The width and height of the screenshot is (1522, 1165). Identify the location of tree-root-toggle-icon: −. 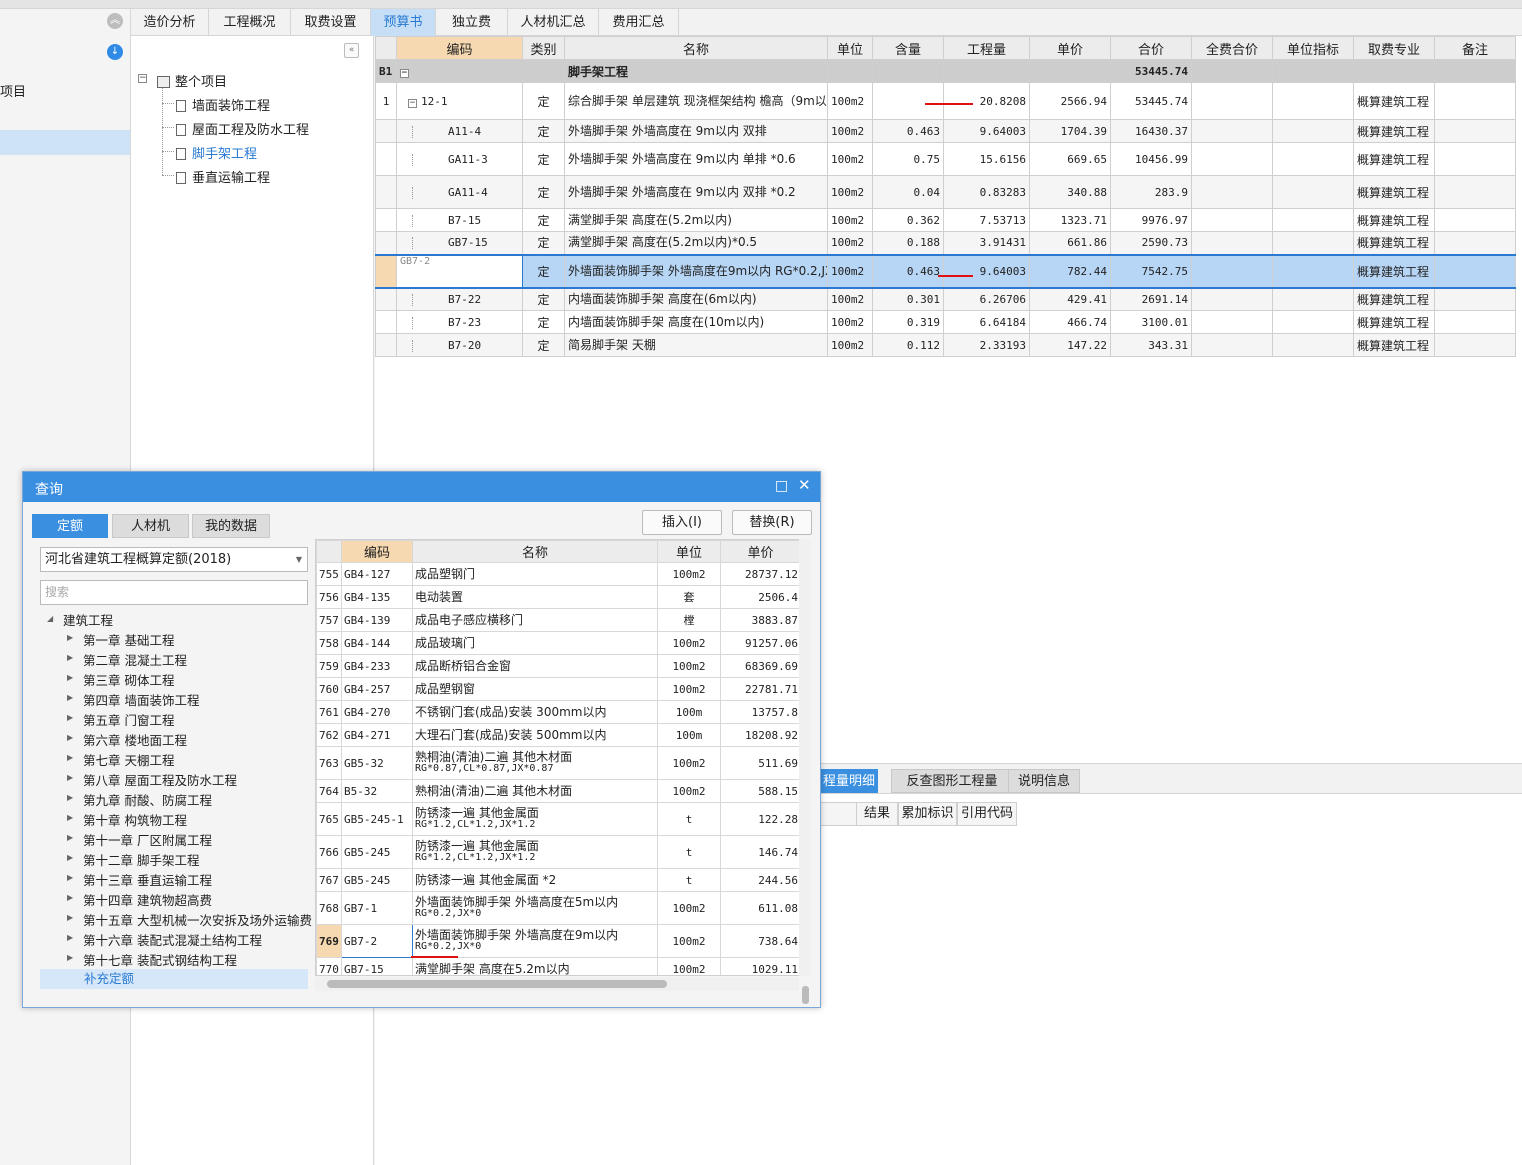
(142, 78).